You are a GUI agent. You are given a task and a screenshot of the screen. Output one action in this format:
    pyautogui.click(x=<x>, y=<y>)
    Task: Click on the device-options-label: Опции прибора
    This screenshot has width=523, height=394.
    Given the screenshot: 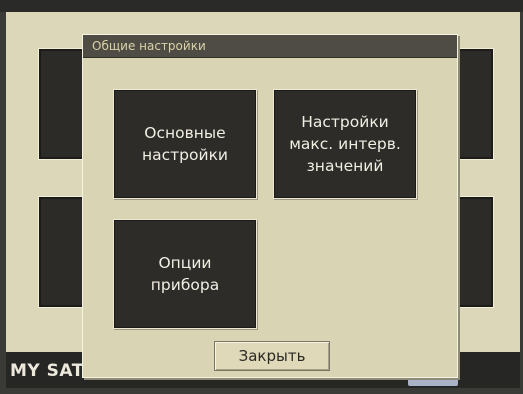 What is the action you would take?
    pyautogui.click(x=185, y=274)
    